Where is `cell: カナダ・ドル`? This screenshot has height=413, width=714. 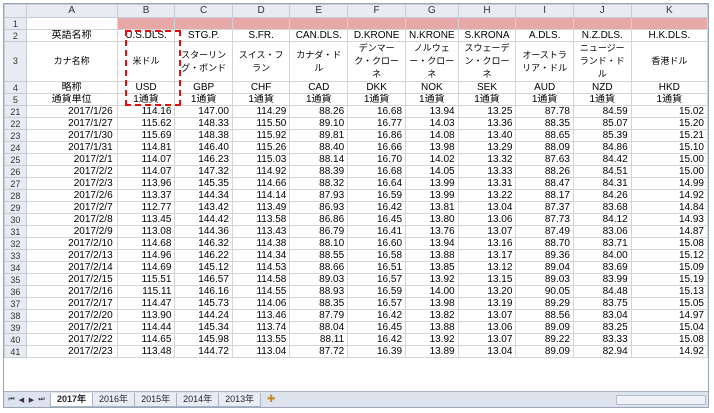
cell: カナダ・ドル is located at coordinates (319, 61).